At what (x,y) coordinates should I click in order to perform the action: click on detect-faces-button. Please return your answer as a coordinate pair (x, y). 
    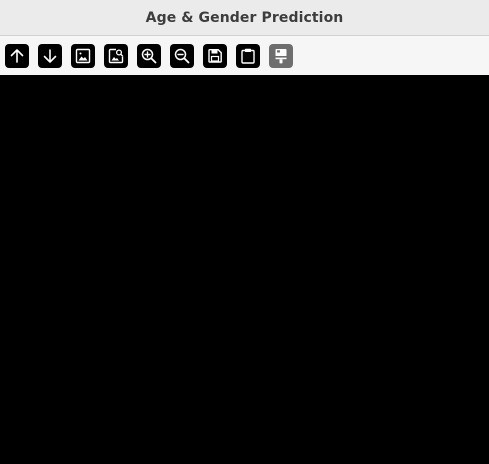
    Looking at the image, I should click on (116, 55).